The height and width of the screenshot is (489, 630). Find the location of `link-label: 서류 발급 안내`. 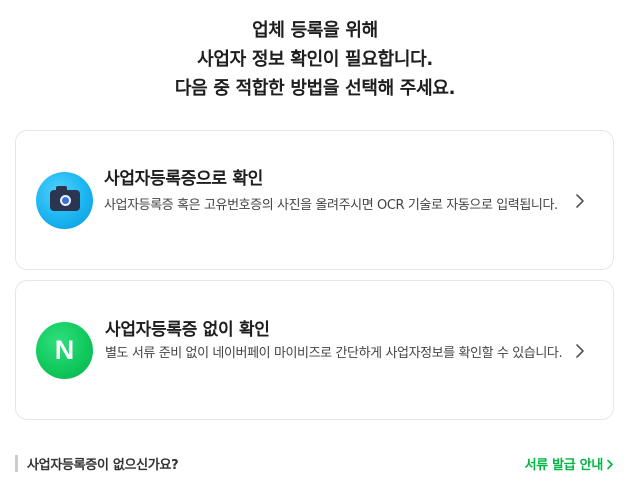

link-label: 서류 발급 안내 is located at coordinates (564, 465).